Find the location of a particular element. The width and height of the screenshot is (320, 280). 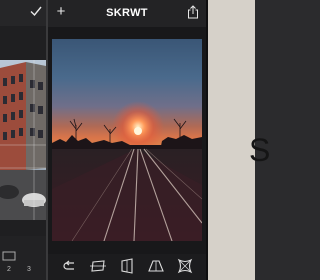

app-title: SKRWT is located at coordinates (127, 13).